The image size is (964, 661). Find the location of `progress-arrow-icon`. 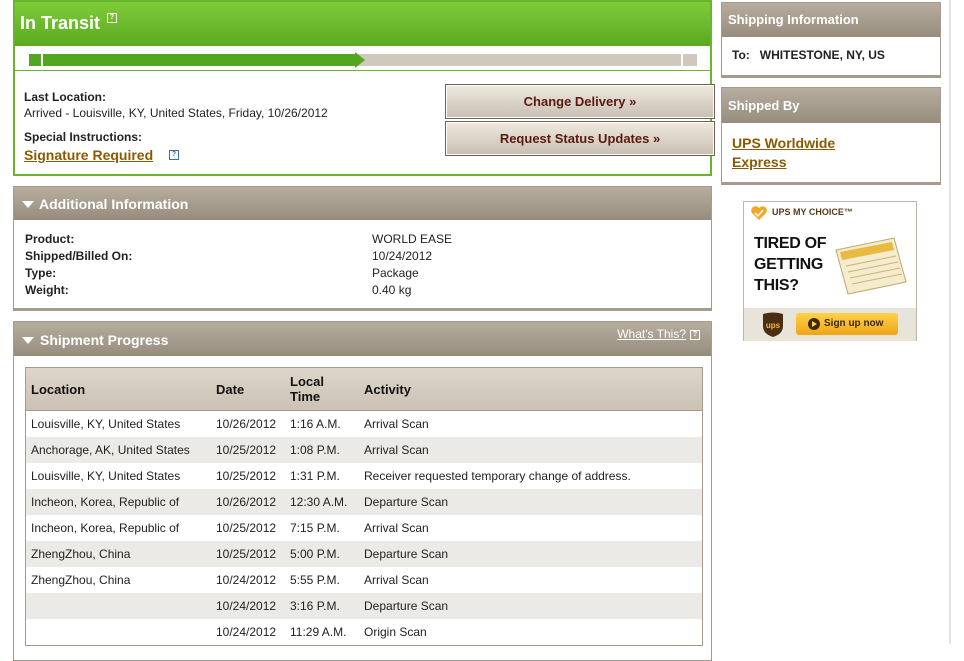

progress-arrow-icon is located at coordinates (360, 60).